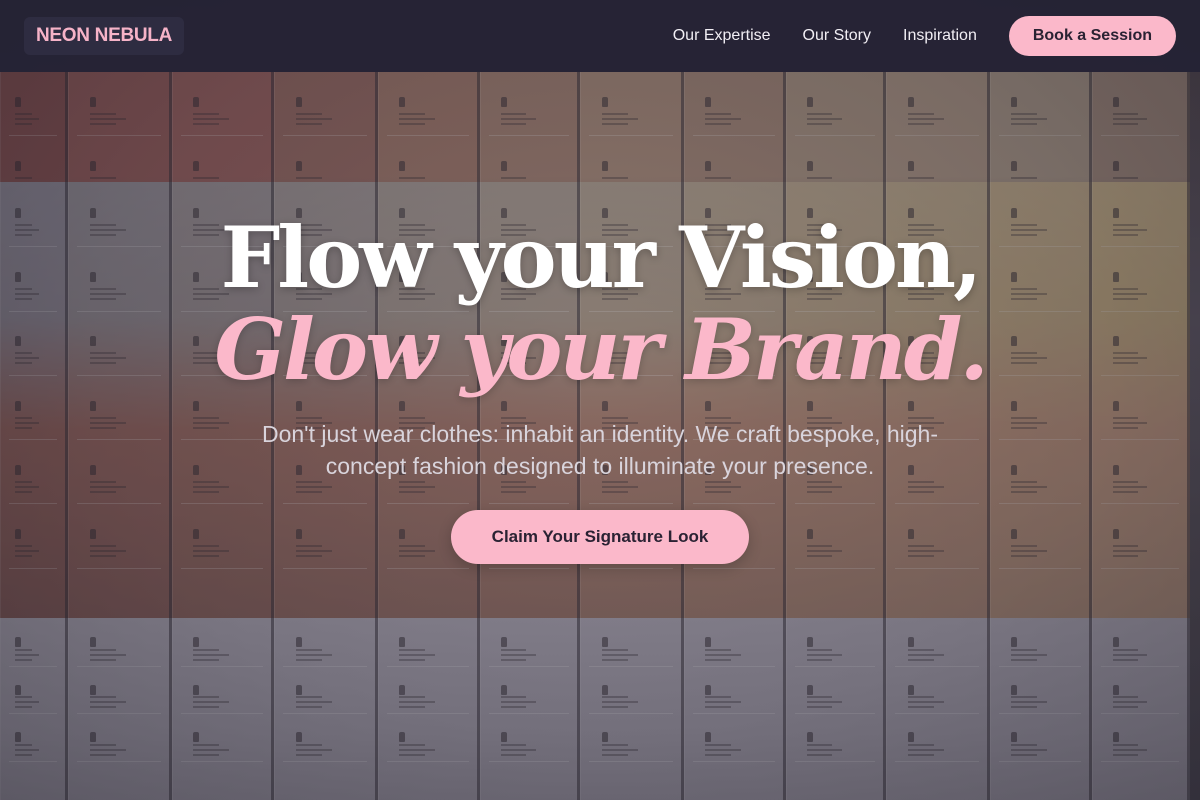  What do you see at coordinates (600, 537) in the screenshot?
I see `claim-signature-look-button: Claim Your Signature Look` at bounding box center [600, 537].